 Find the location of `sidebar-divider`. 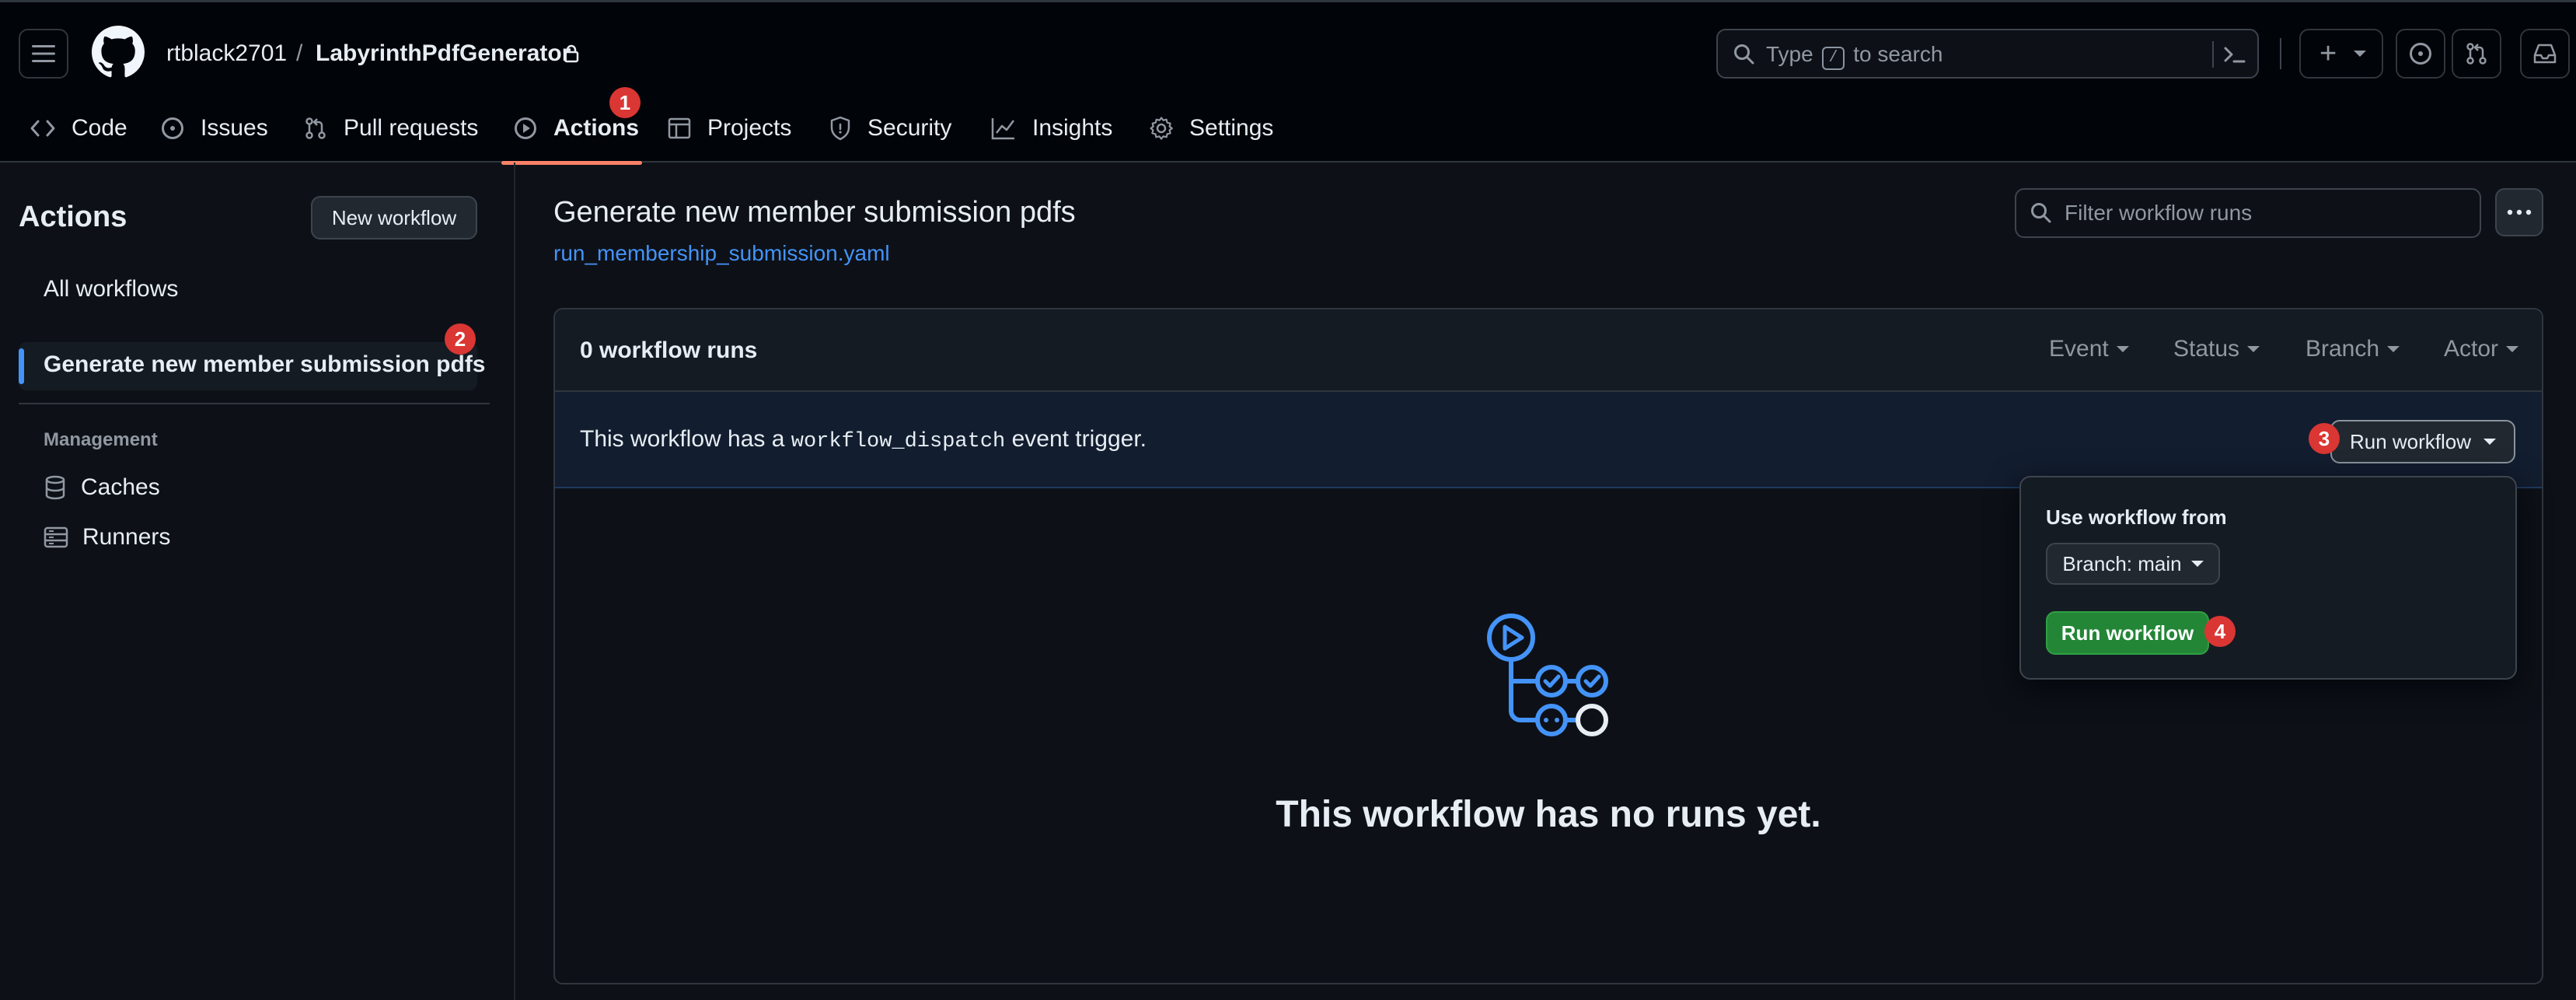

sidebar-divider is located at coordinates (514, 581).